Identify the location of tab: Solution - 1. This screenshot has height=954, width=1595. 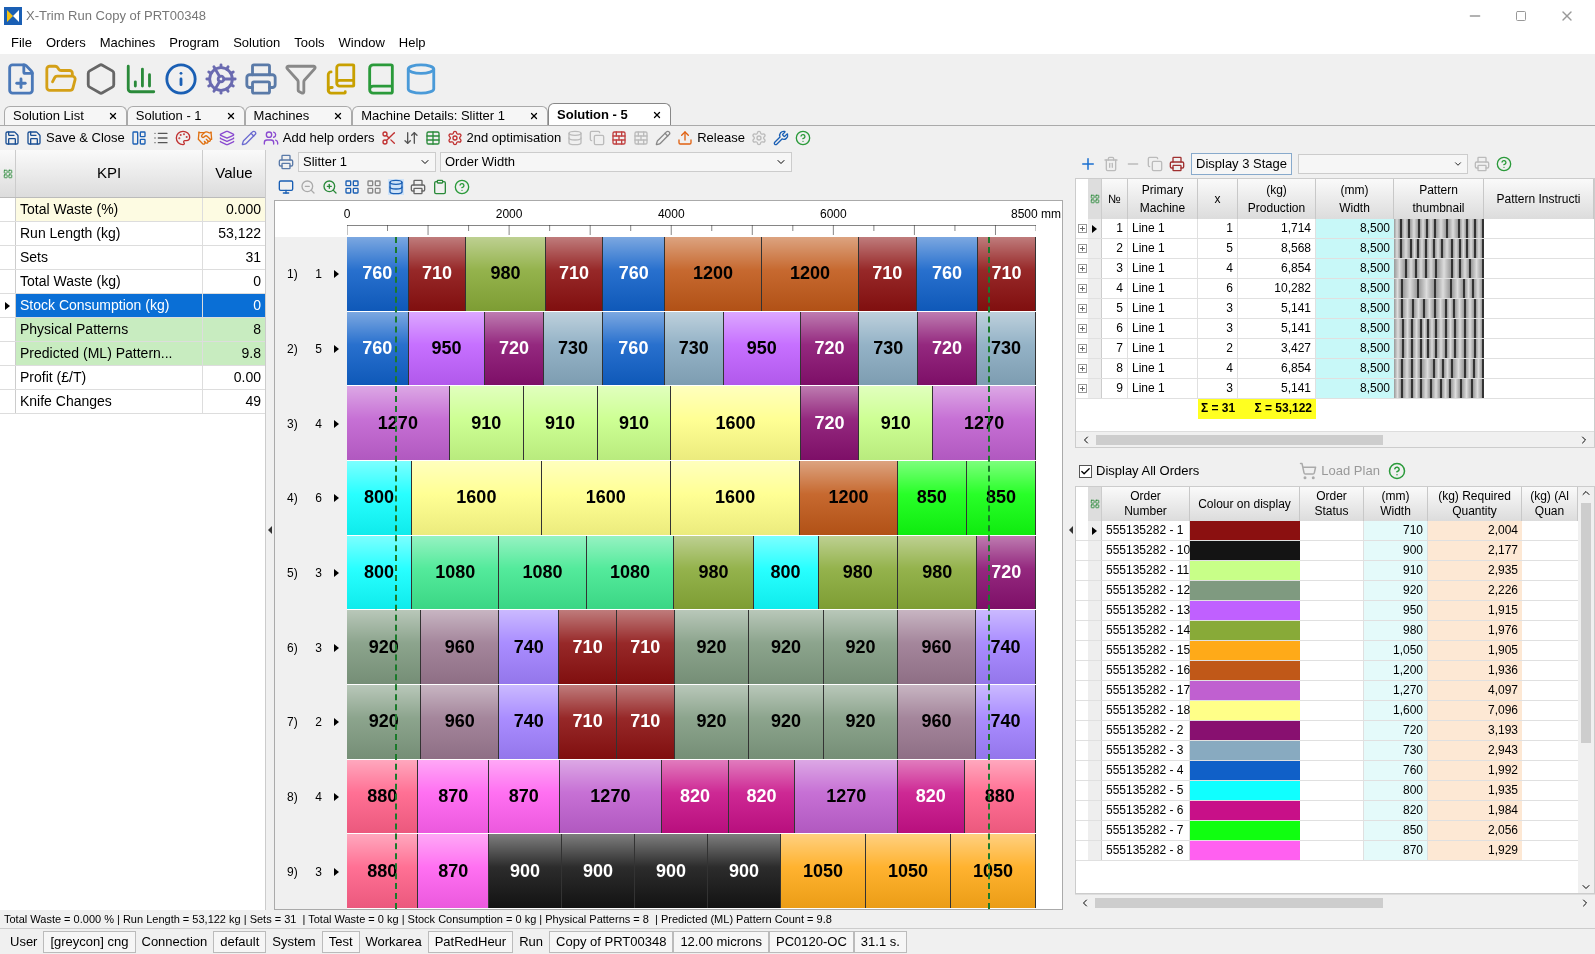
(185, 115).